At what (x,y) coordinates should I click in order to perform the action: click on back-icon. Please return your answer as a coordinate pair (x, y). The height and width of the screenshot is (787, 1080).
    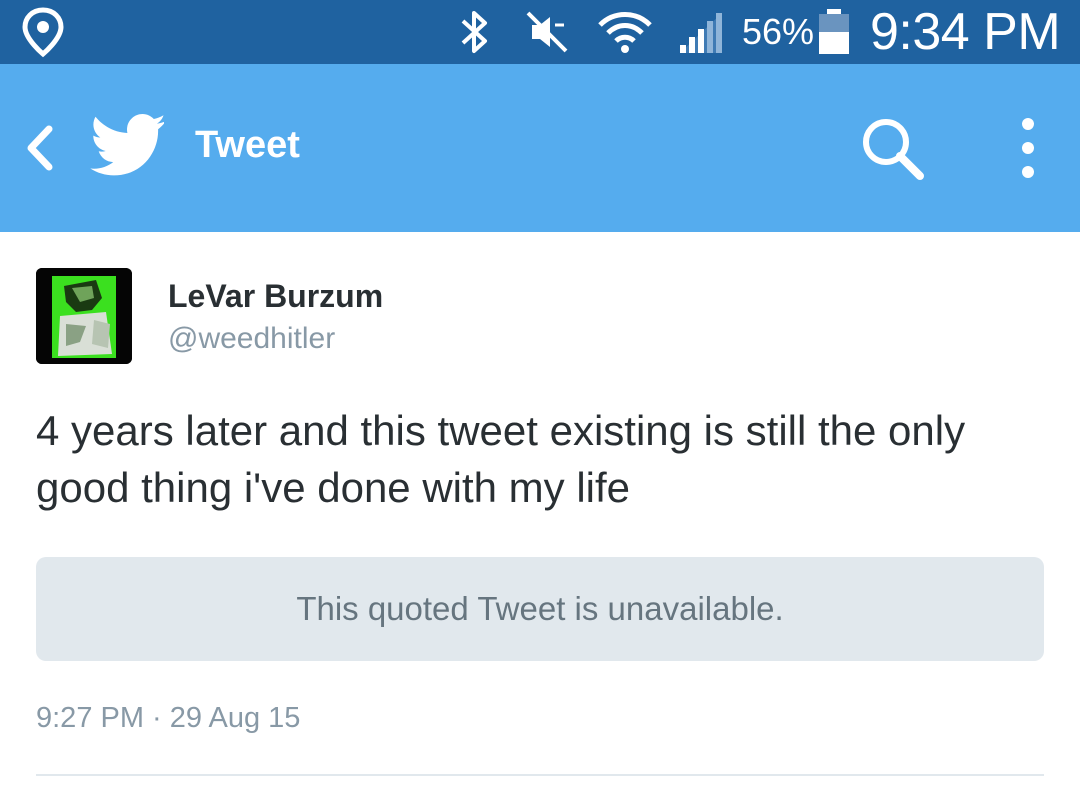
    Looking at the image, I should click on (40, 148).